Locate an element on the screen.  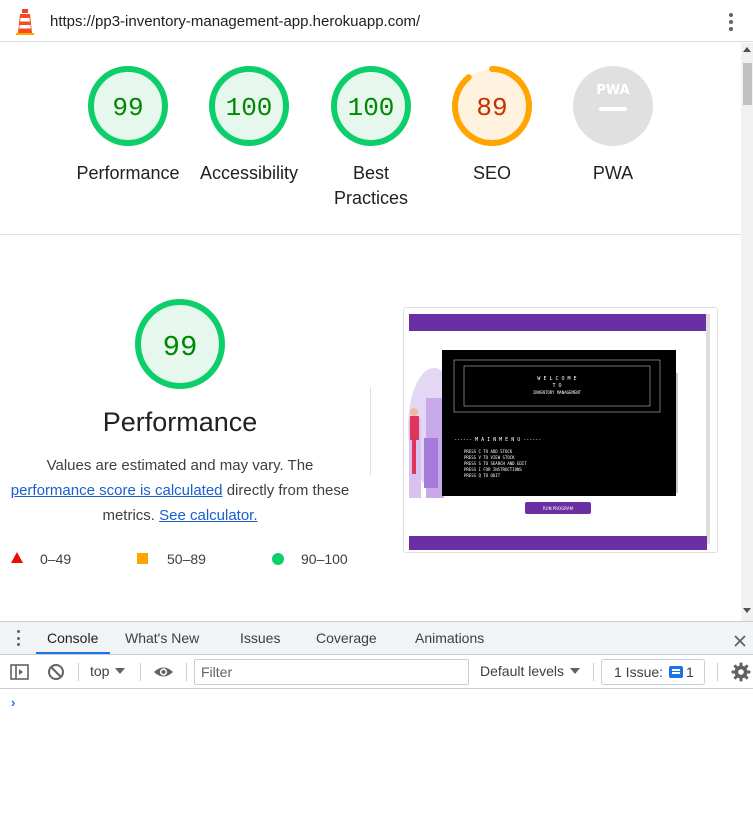
console-filter-input is located at coordinates (331, 672).